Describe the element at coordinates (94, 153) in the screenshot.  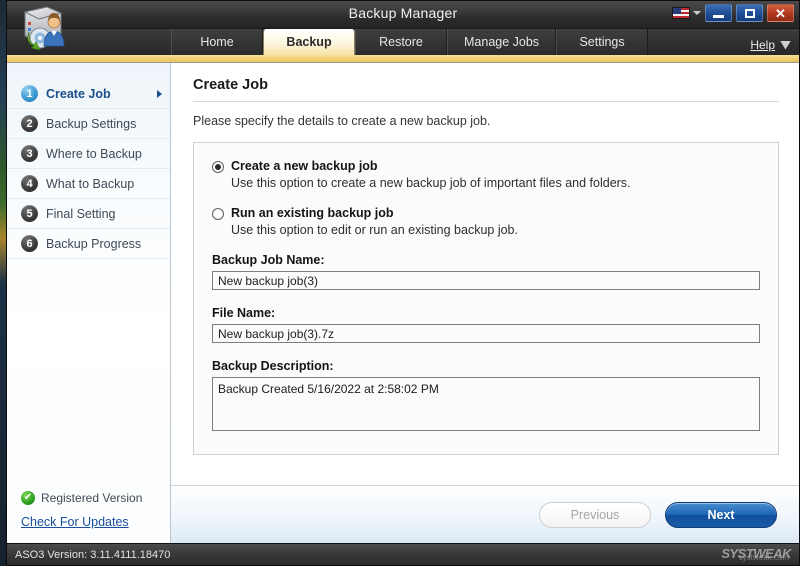
I see `sidebar-item-label: Where to Backup` at that location.